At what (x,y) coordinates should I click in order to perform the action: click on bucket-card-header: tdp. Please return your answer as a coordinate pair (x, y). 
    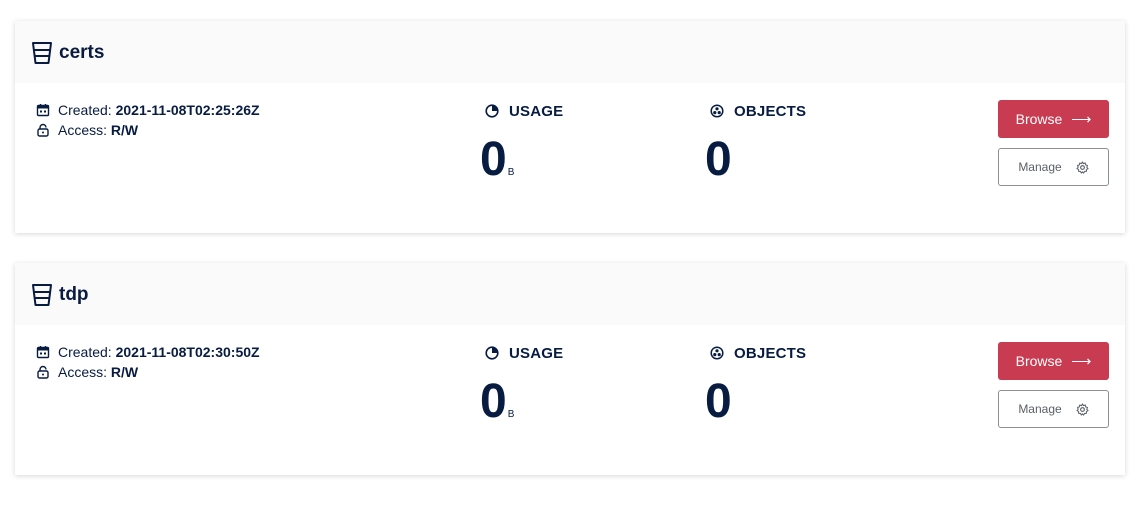
    Looking at the image, I should click on (570, 294).